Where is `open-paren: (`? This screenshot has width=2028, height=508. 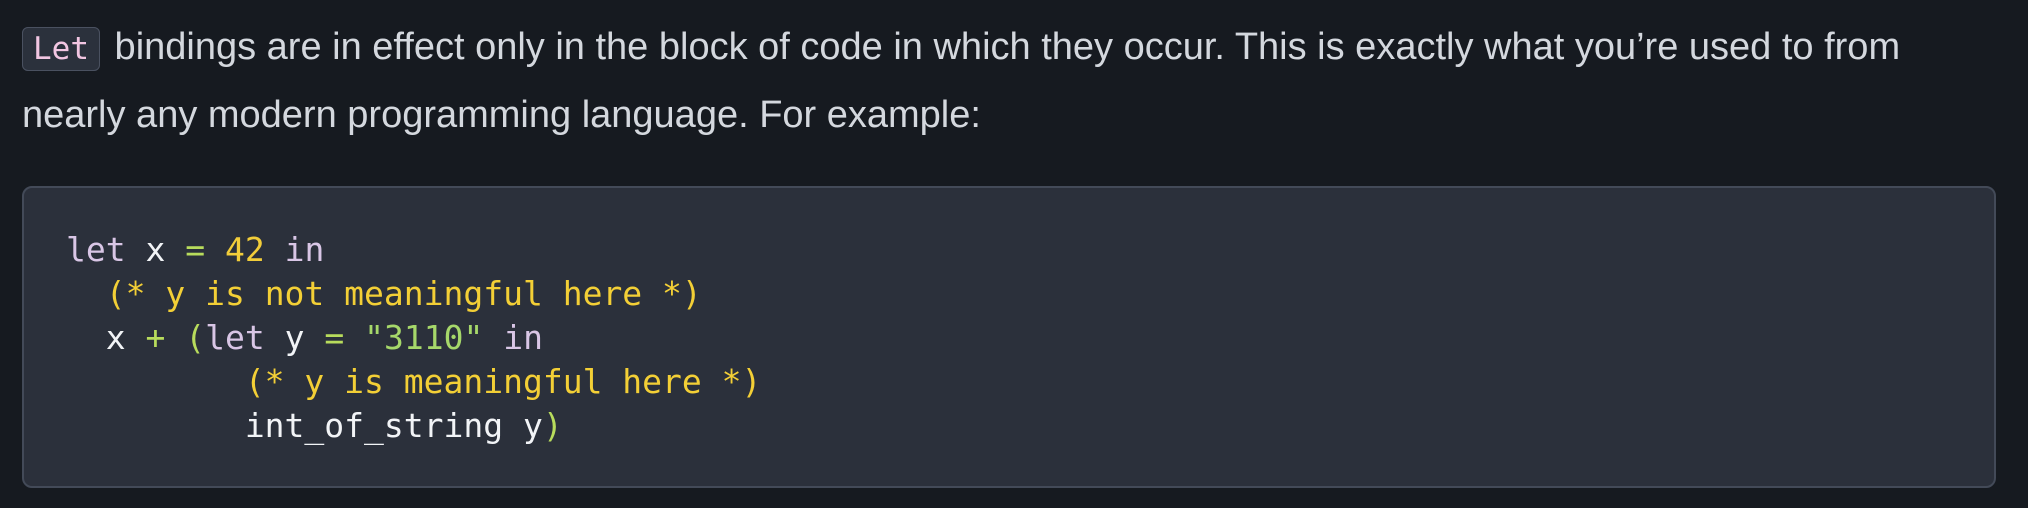
open-paren: ( is located at coordinates (195, 337).